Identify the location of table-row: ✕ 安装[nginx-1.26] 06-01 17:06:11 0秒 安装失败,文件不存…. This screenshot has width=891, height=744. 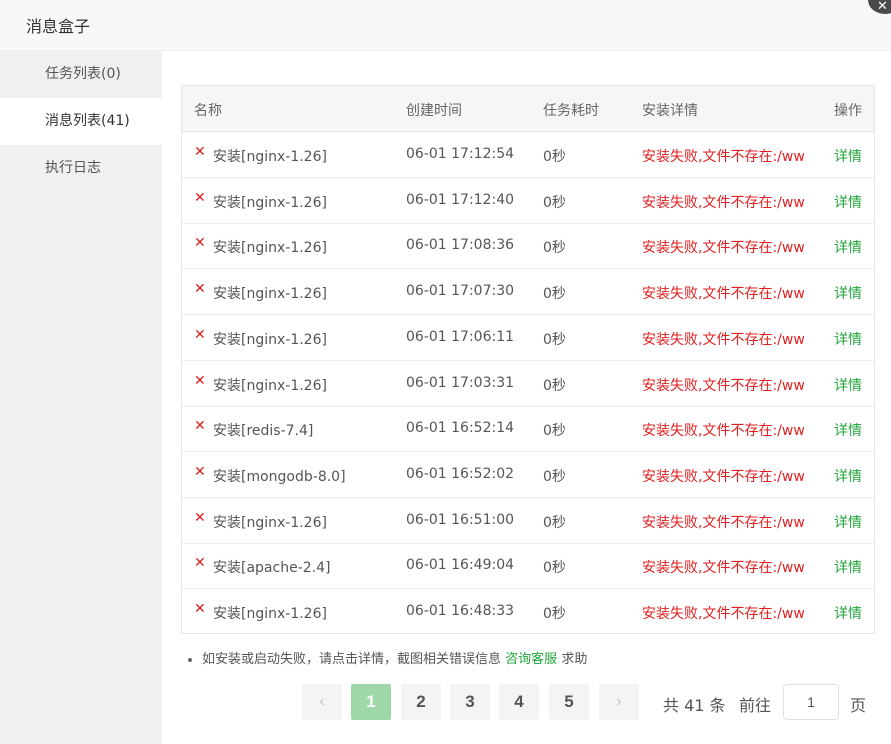
(528, 338).